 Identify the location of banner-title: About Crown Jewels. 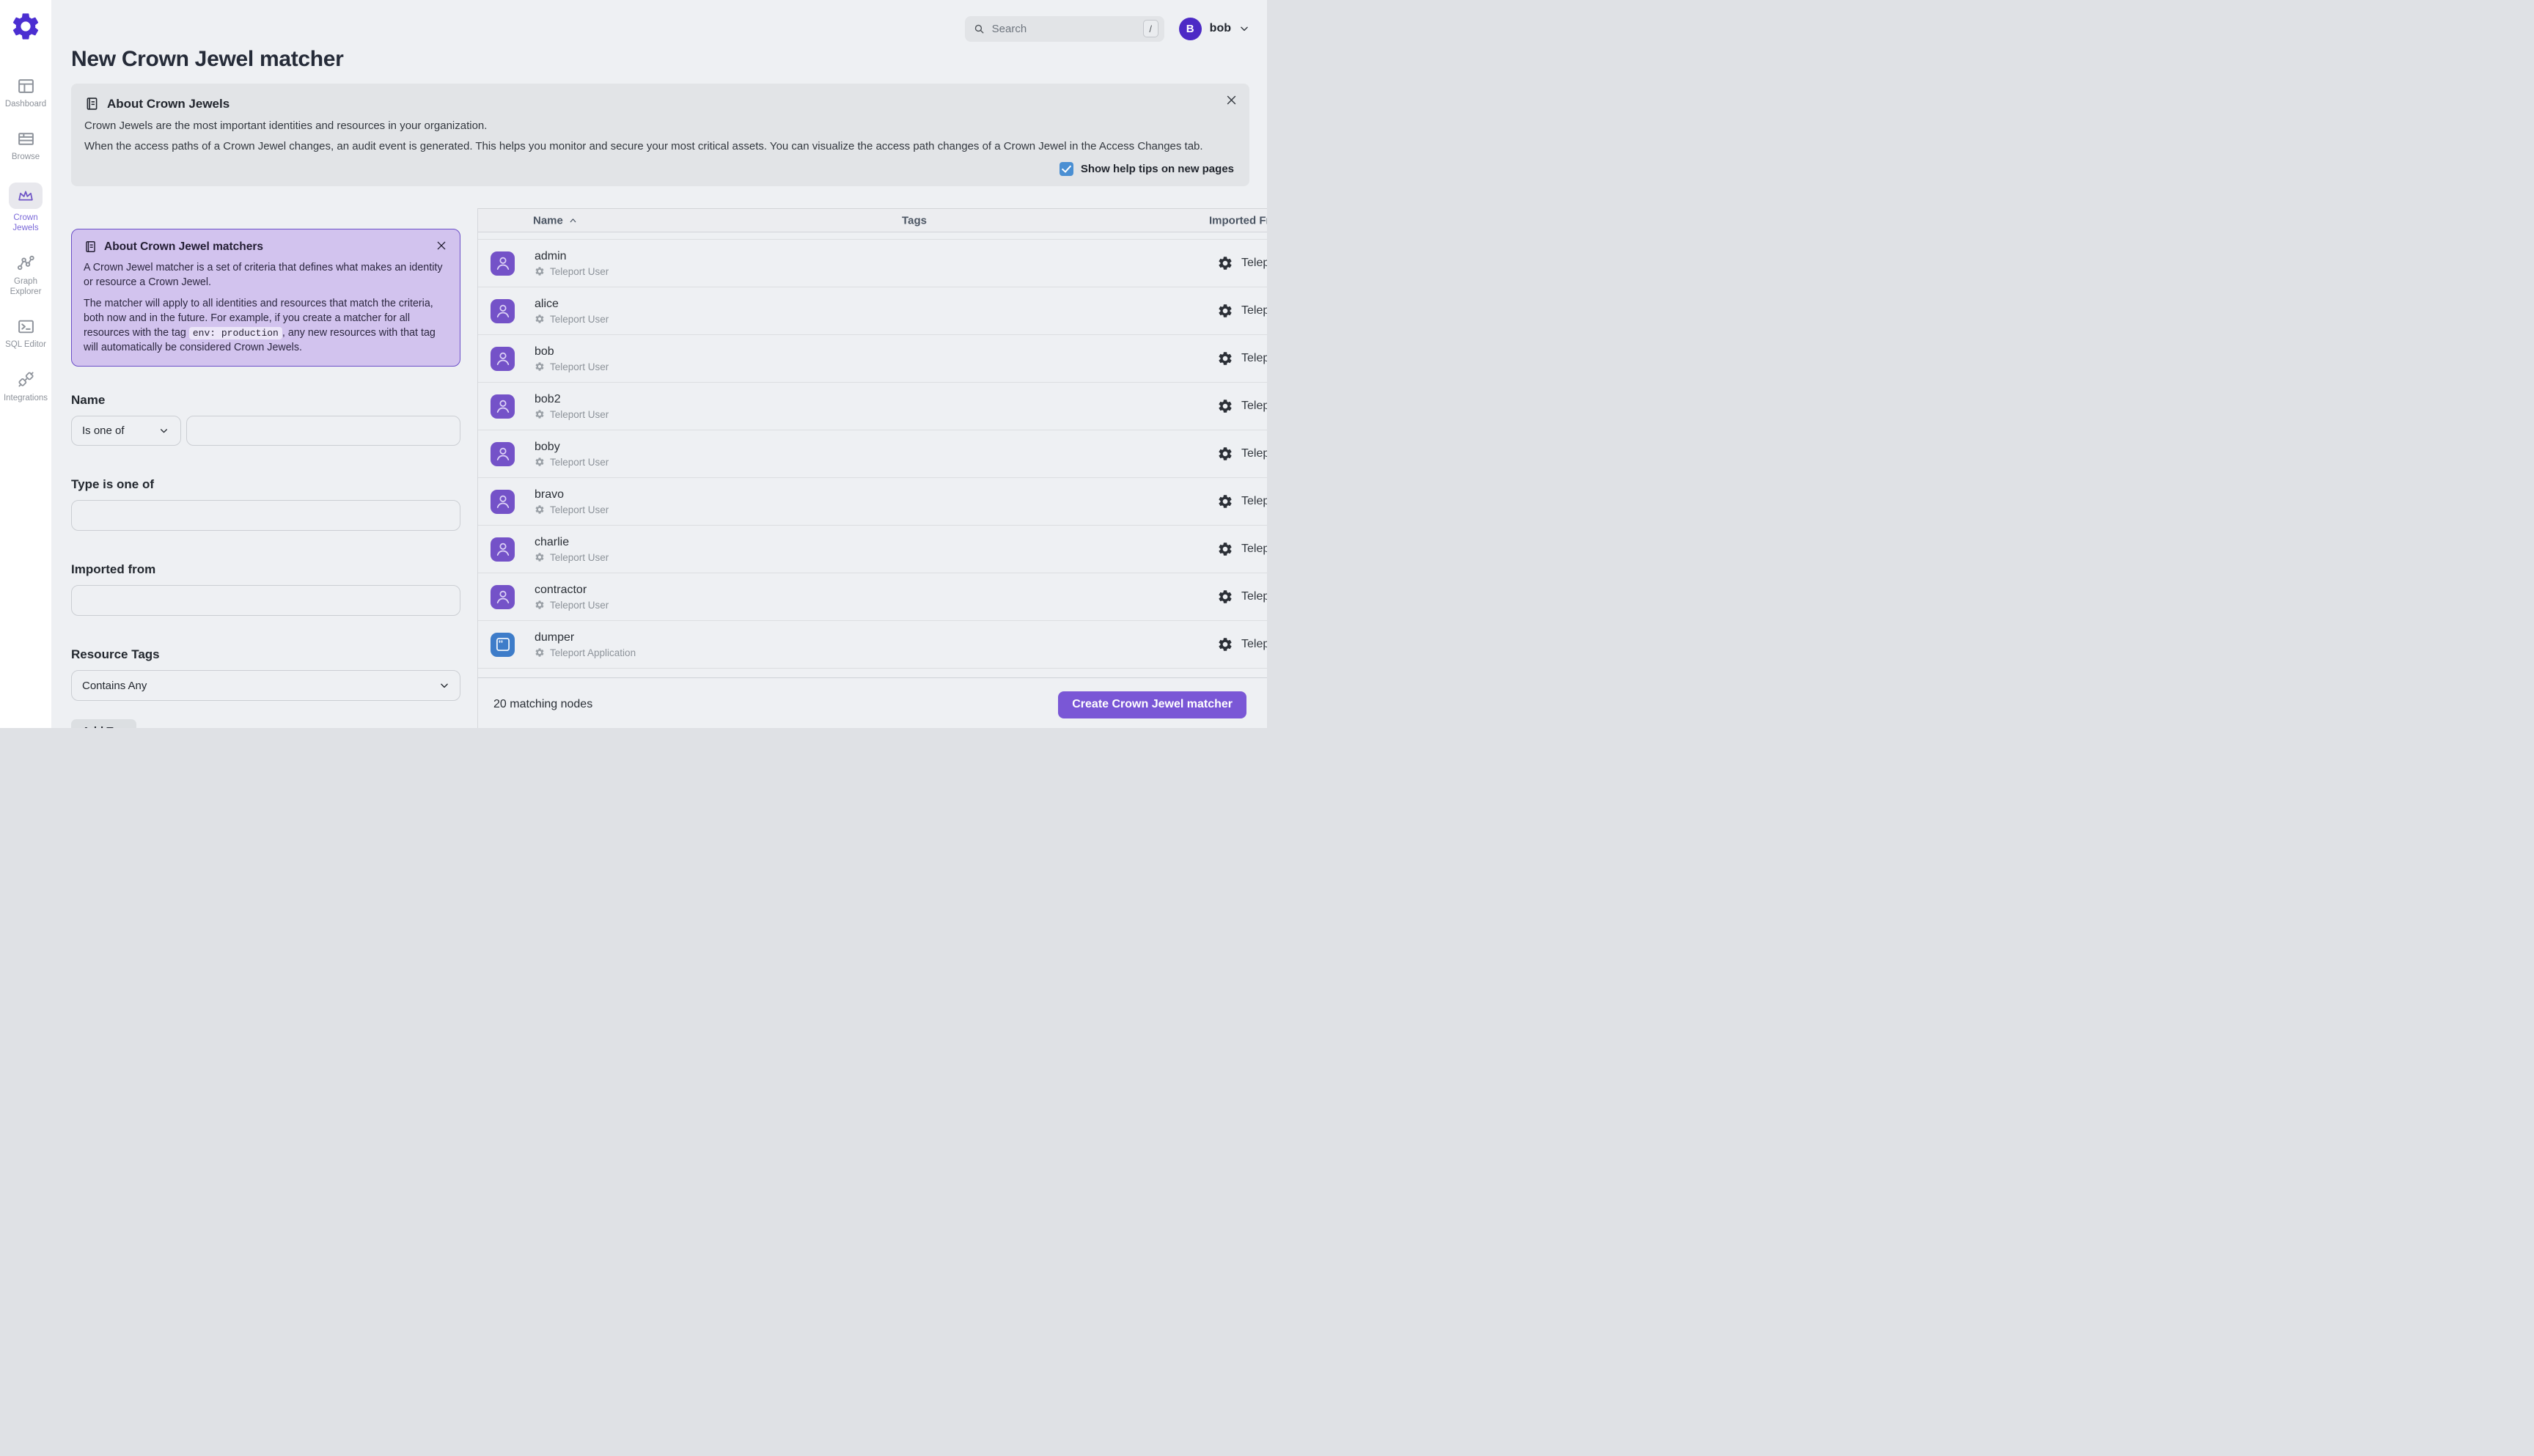
(168, 103).